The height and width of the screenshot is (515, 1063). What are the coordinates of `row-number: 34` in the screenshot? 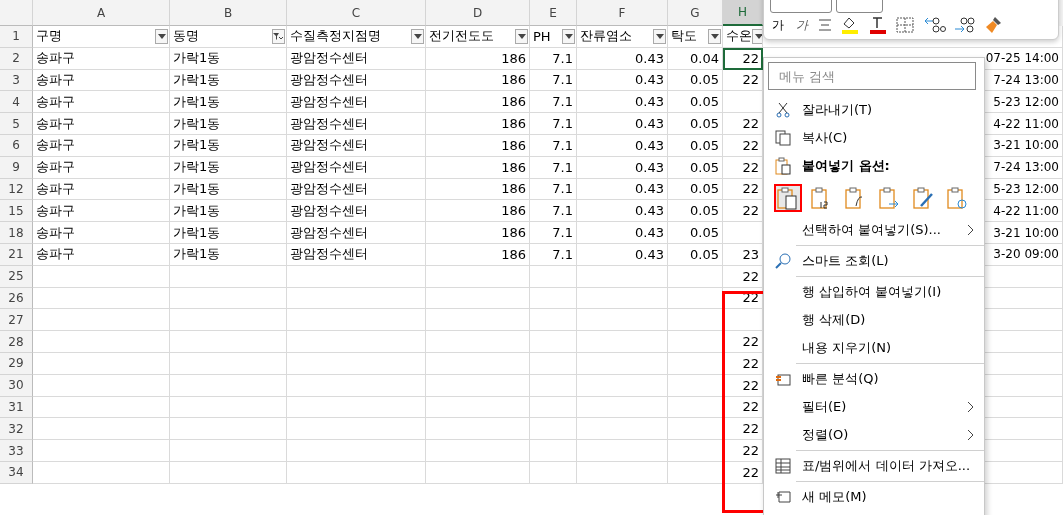 It's located at (16, 472).